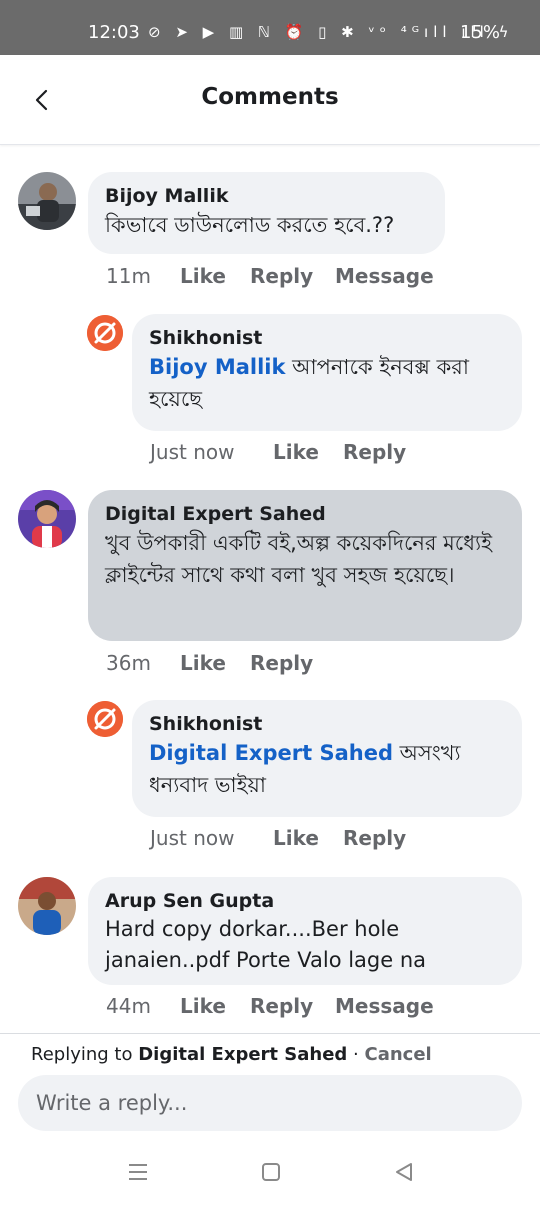 The image size is (540, 1206). I want to click on mention-link: Bijoy Mallik, so click(217, 367).